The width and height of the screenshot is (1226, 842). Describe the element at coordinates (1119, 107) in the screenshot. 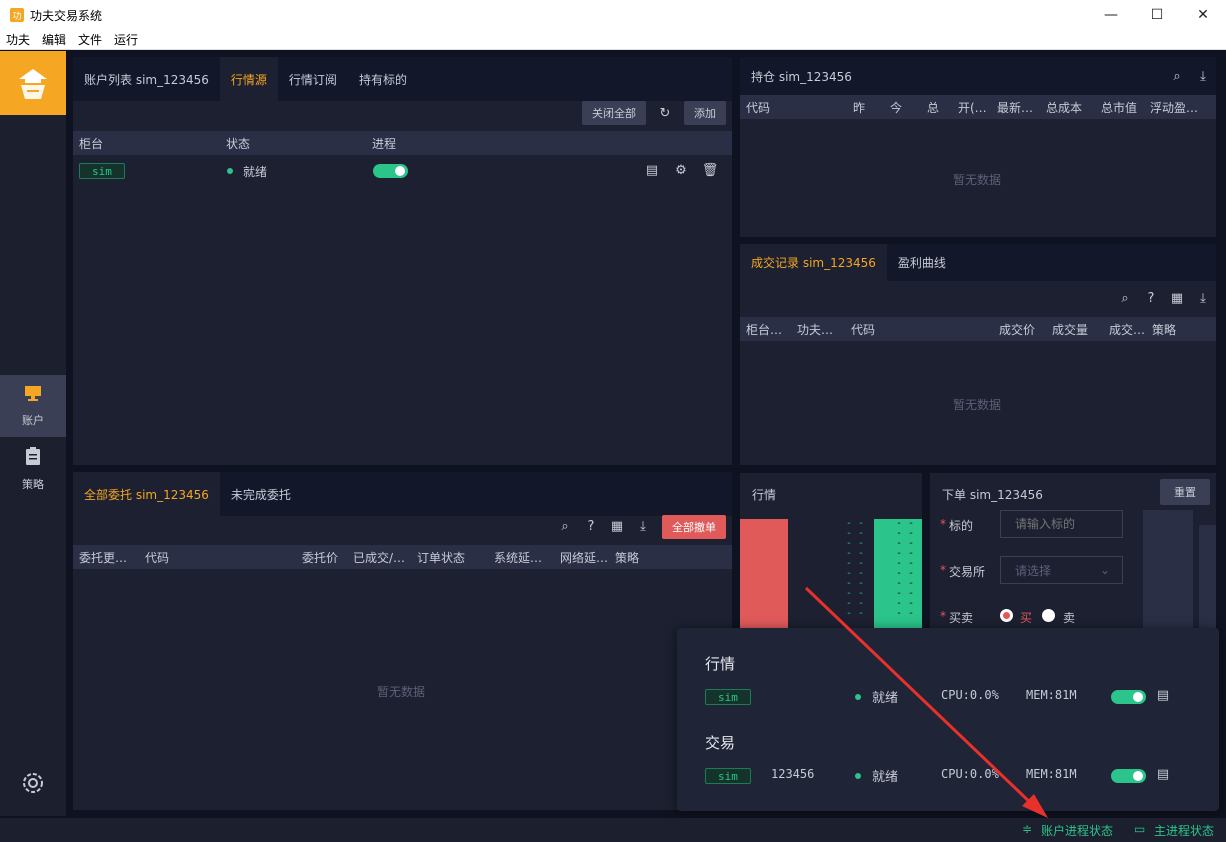

I see `col-market-value: 总市值` at that location.